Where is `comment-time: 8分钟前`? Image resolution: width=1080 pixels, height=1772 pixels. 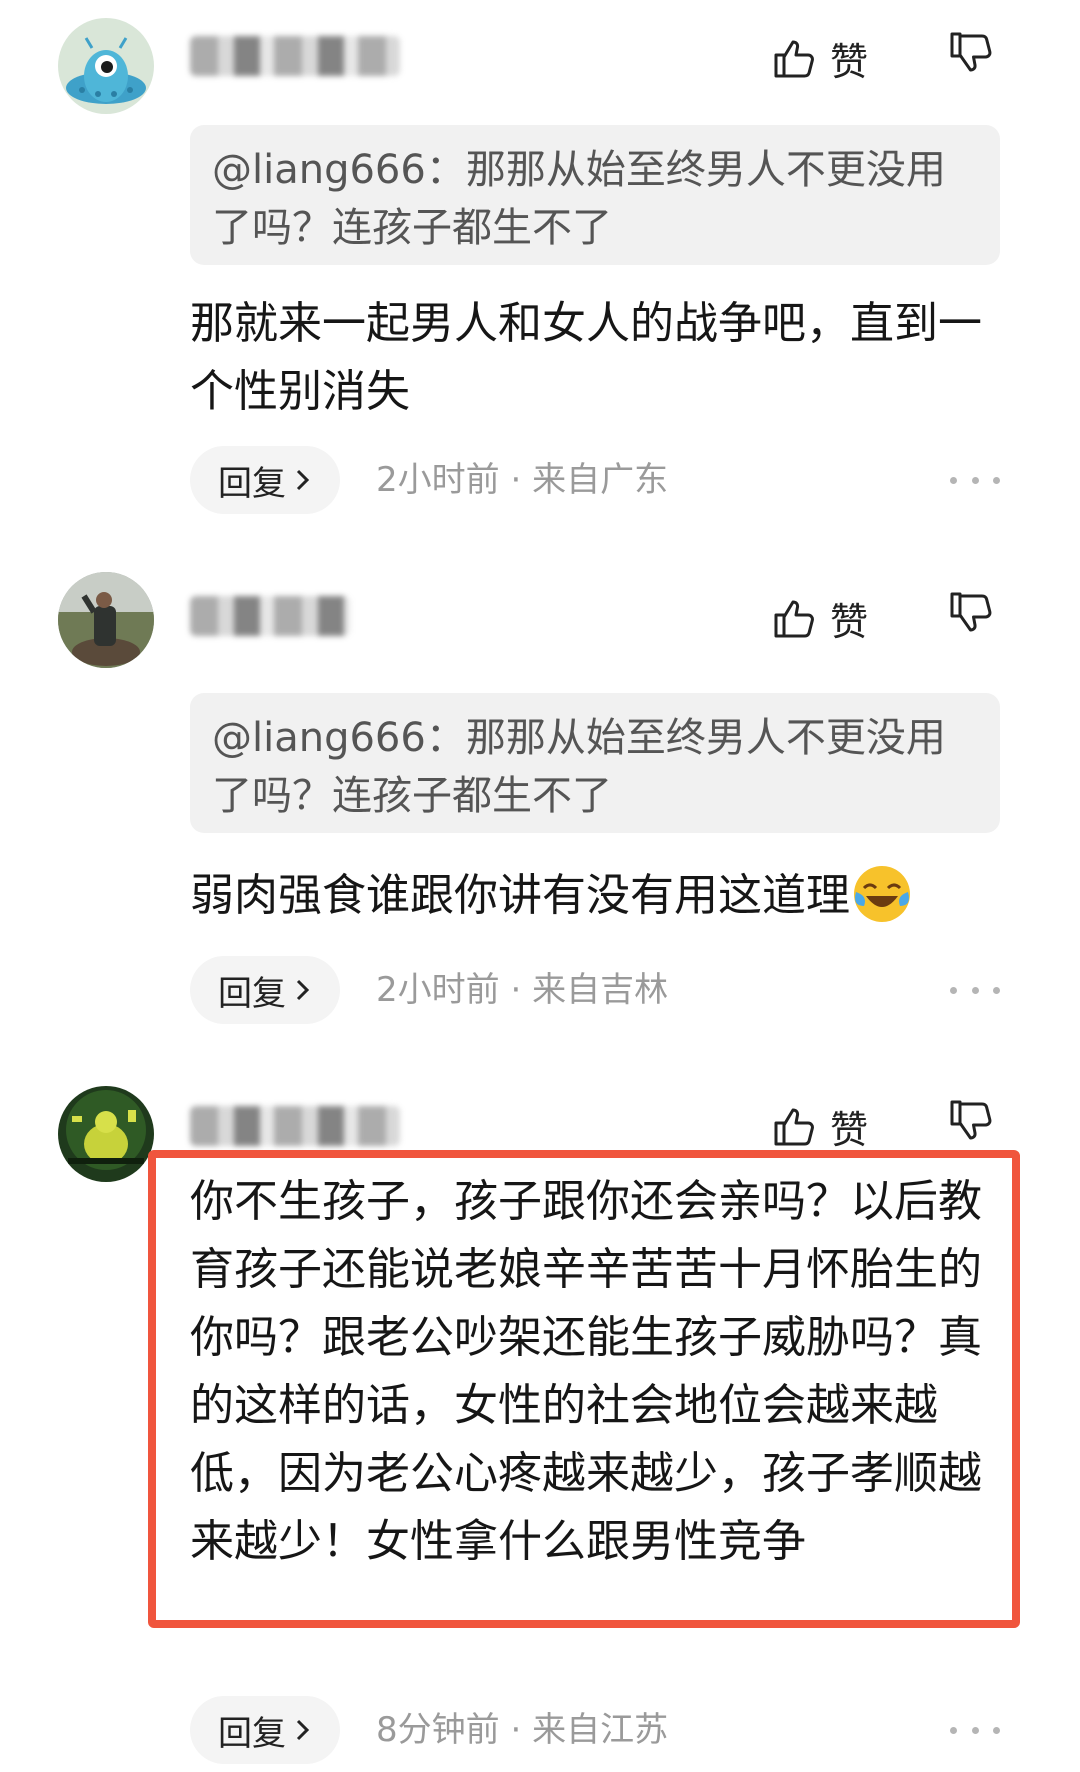 comment-time: 8分钟前 is located at coordinates (438, 1730).